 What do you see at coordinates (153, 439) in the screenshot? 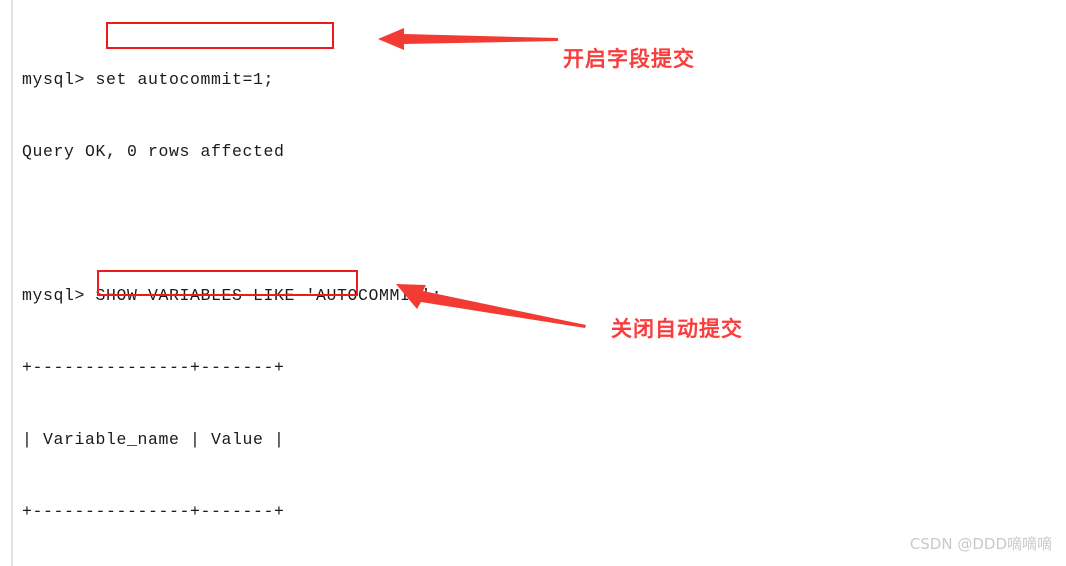
I see `terminal-line: | Variable_name | Value |` at bounding box center [153, 439].